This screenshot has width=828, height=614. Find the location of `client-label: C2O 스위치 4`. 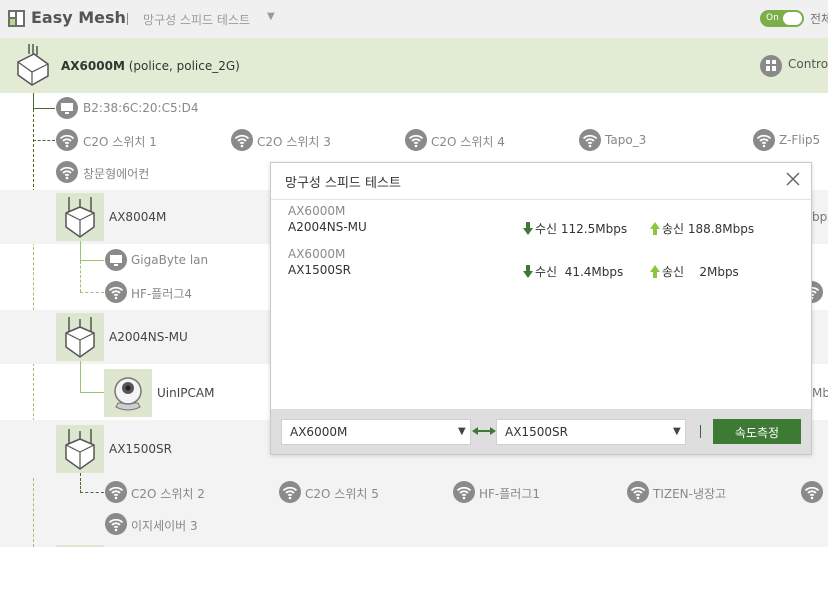

client-label: C2O 스위치 4 is located at coordinates (468, 141).